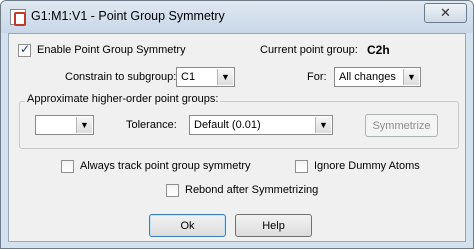 This screenshot has width=474, height=249. I want to click on tolerance-label: Tolerance:, so click(151, 125).